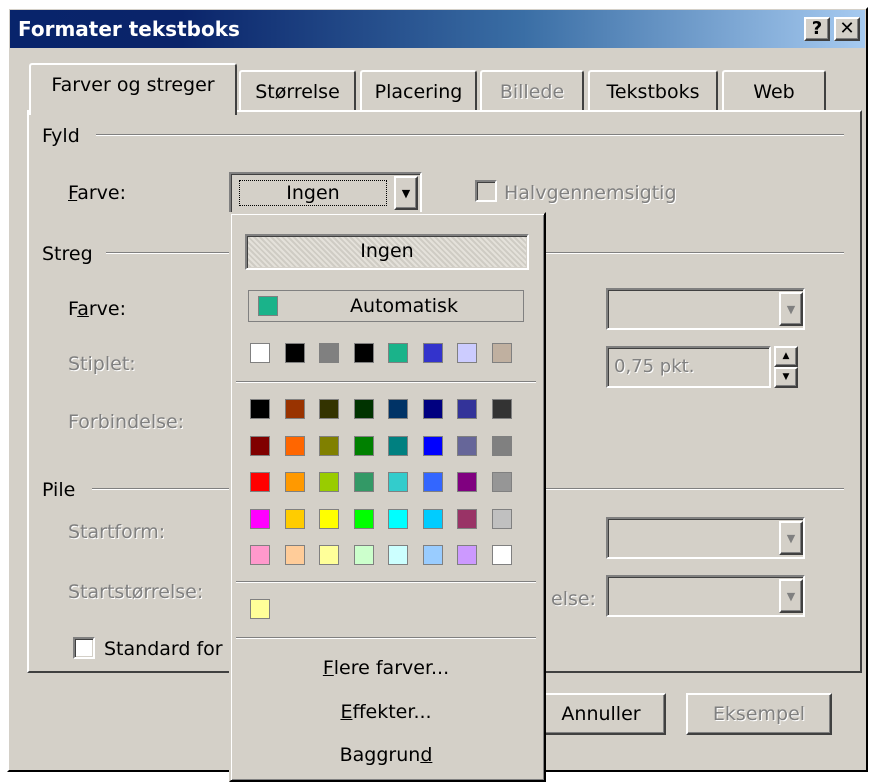  I want to click on no-color-option: Ingen, so click(387, 252).